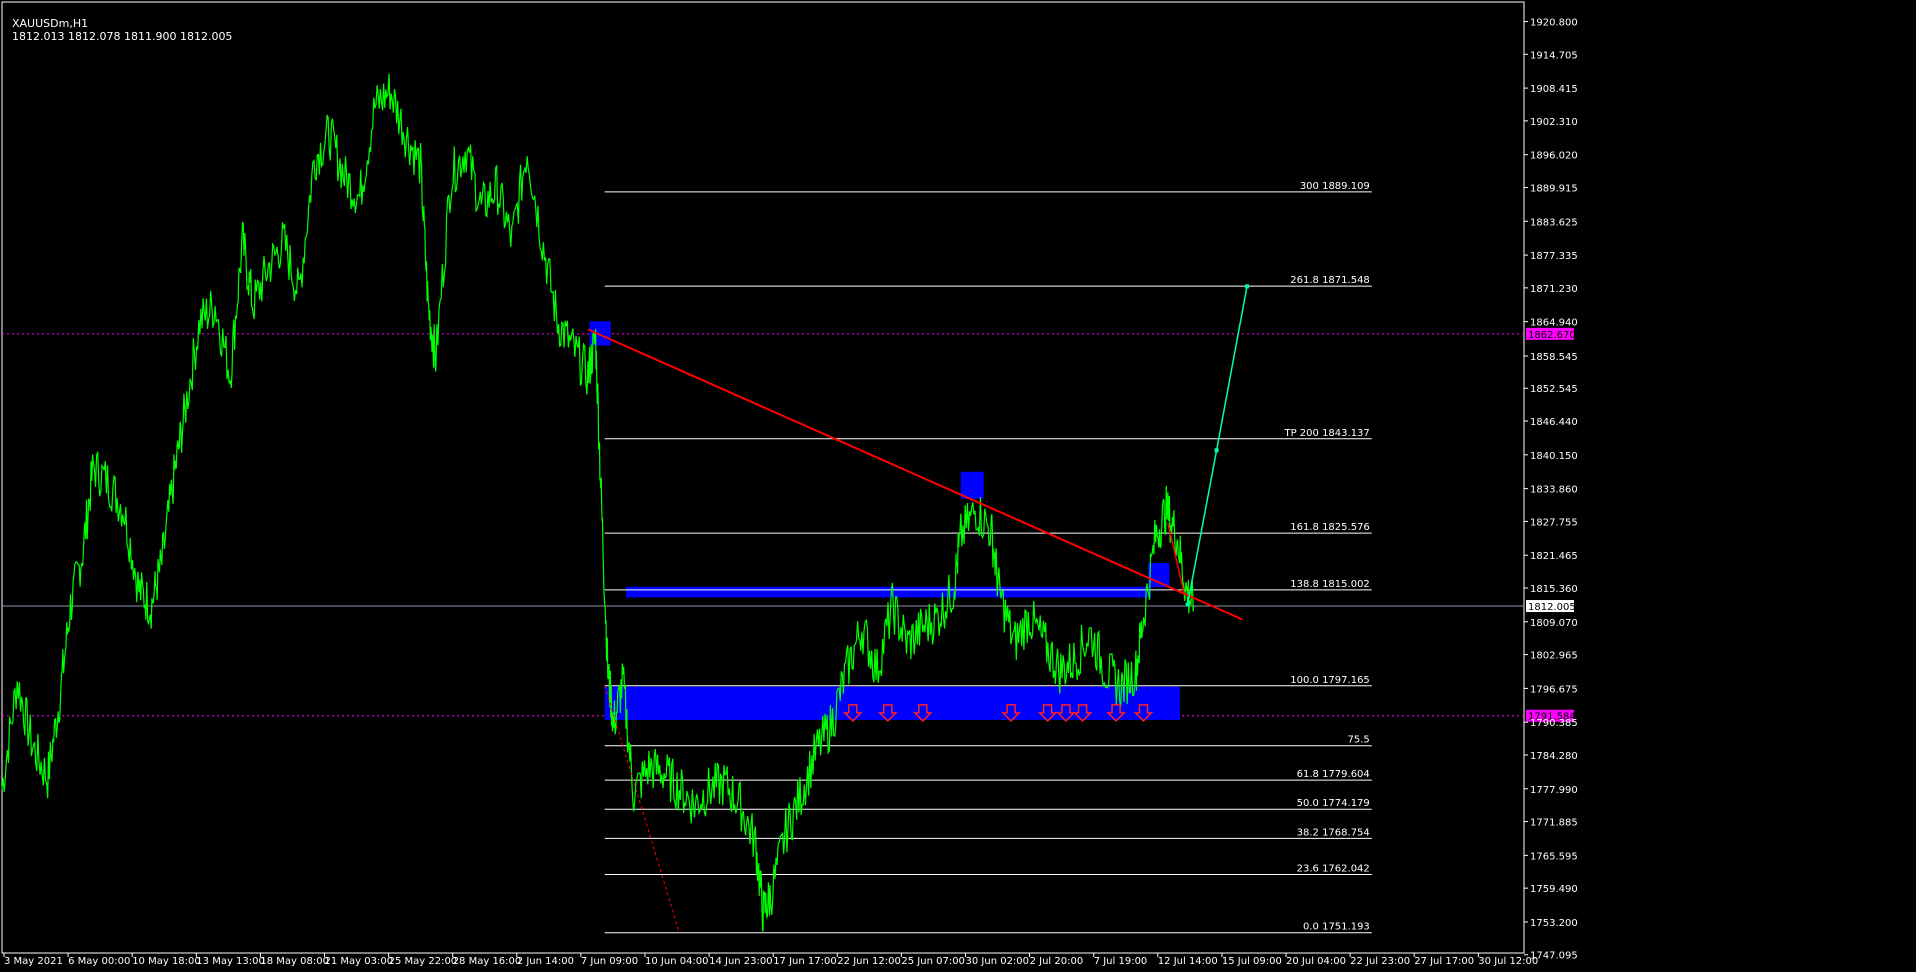 This screenshot has height=972, width=1916. Describe the element at coordinates (741, 961) in the screenshot. I see `time-tick-label: 14 Jun 23:00` at that location.